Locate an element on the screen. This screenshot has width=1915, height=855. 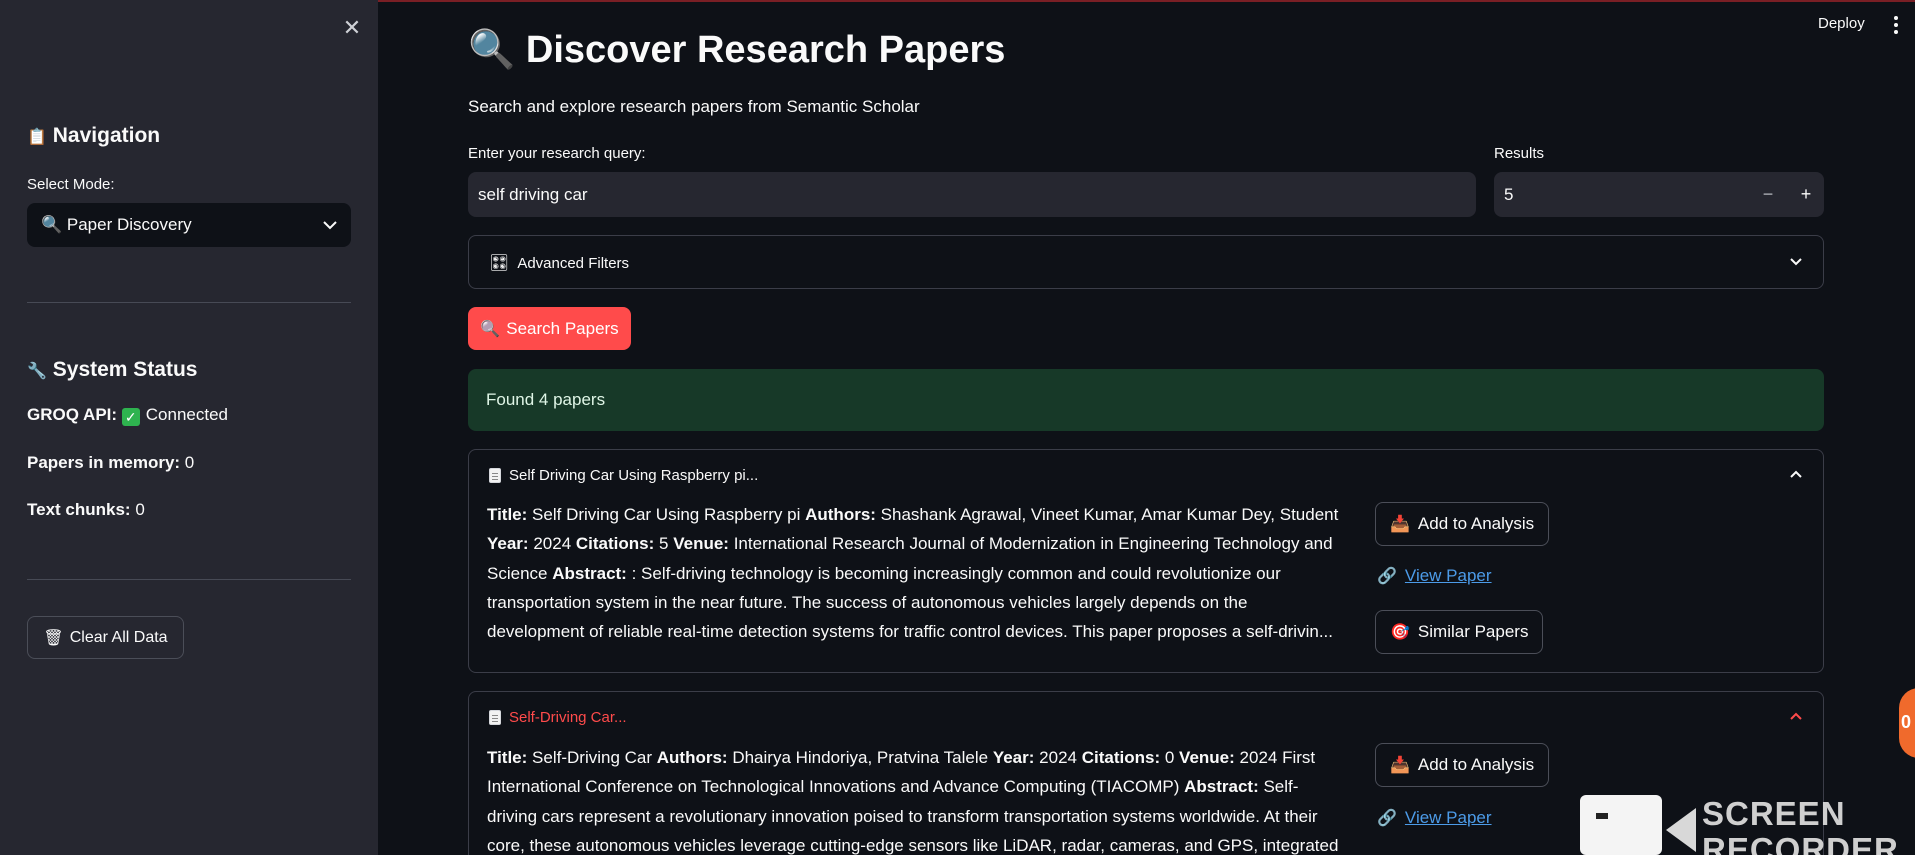
camera-icon is located at coordinates (1621, 825).